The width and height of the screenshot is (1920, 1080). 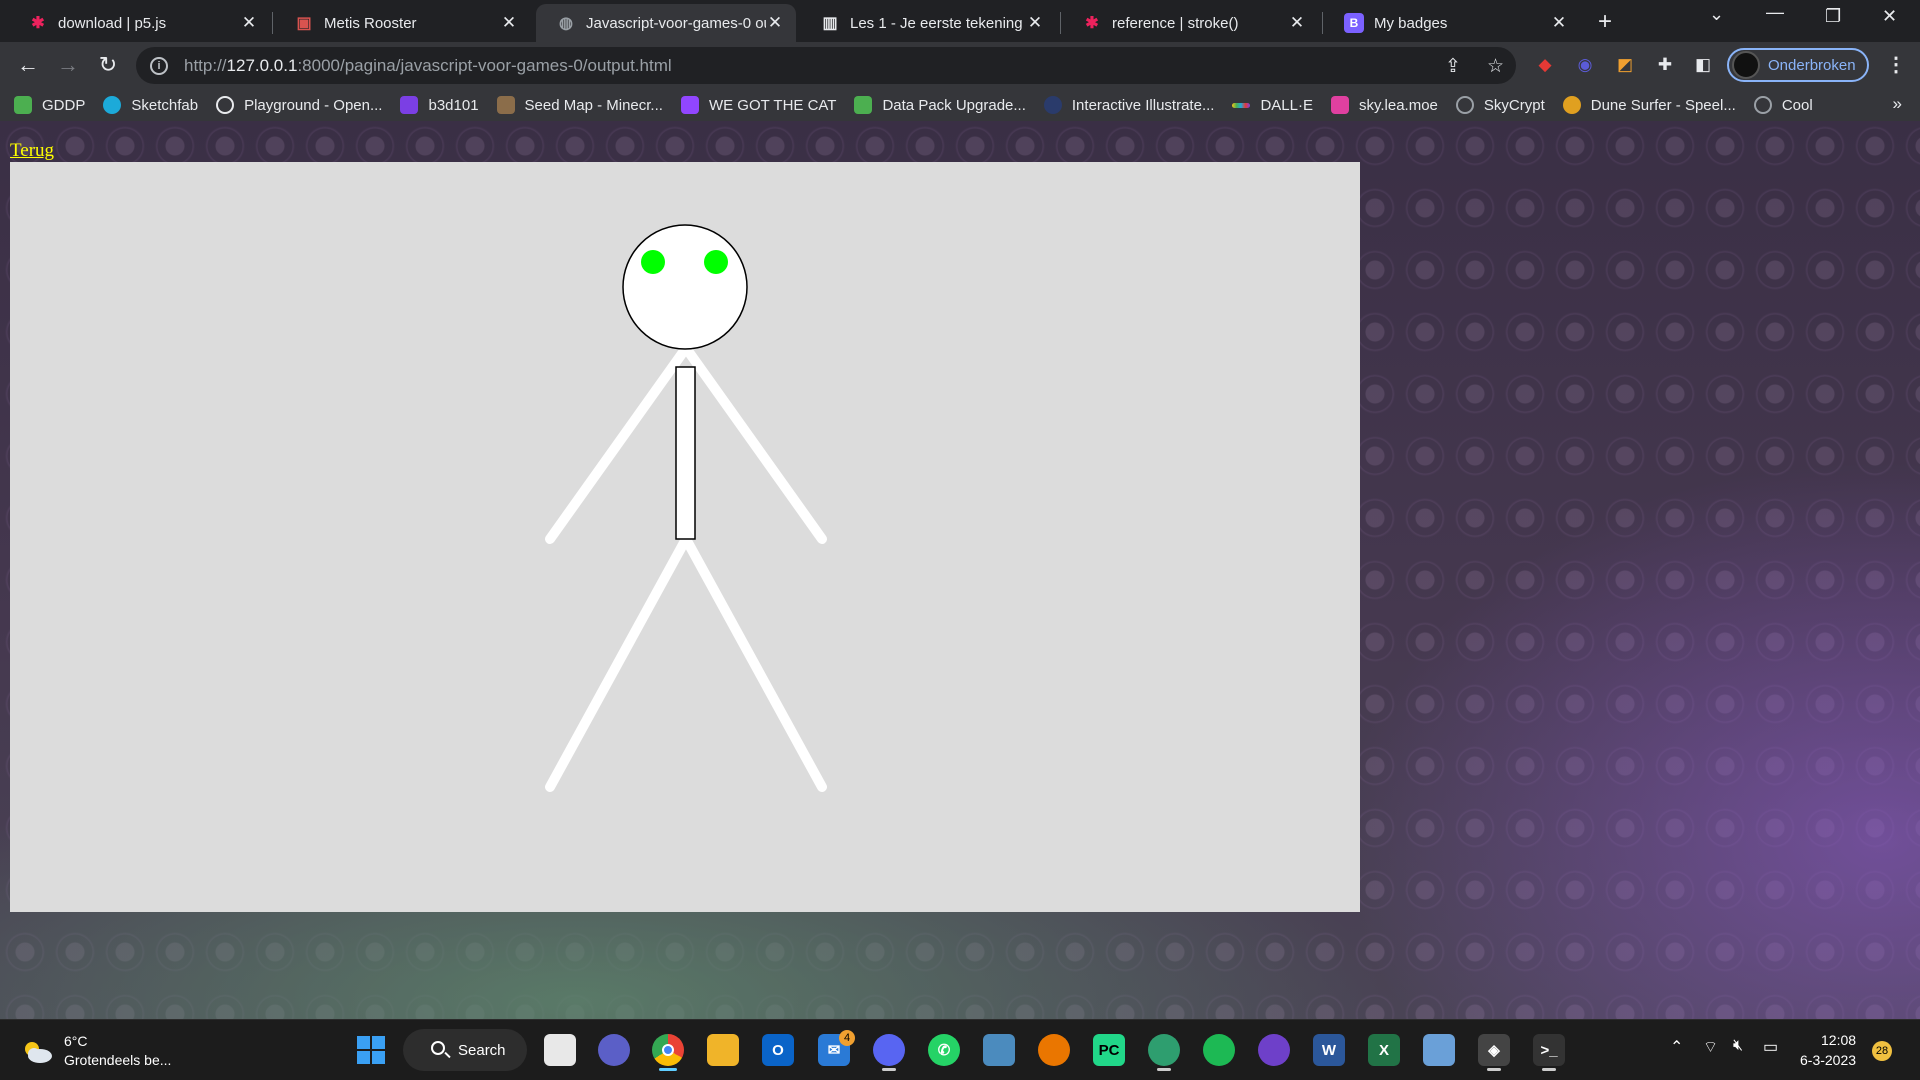 I want to click on taskbar-search: Search, so click(x=465, y=1050).